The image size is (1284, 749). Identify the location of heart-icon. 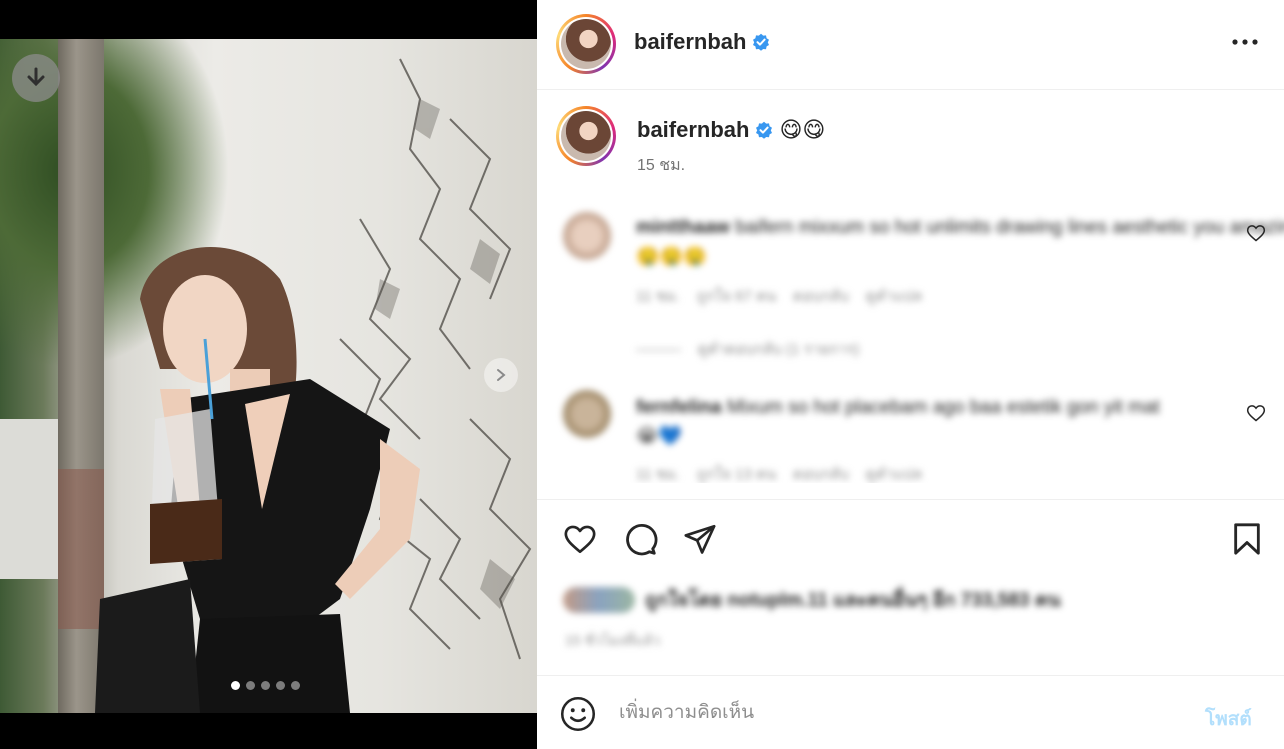
(580, 539).